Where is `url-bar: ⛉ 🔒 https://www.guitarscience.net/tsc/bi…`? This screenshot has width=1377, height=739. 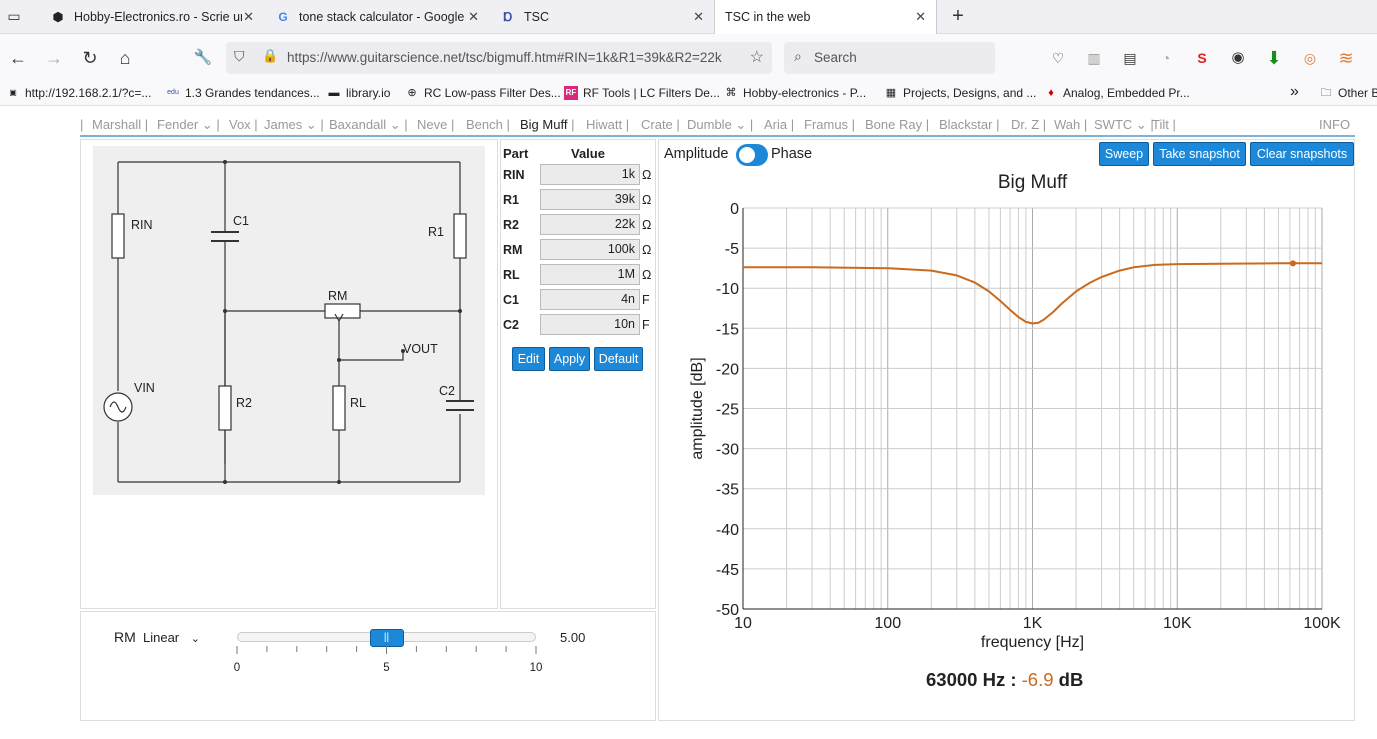 url-bar: ⛉ 🔒 https://www.guitarscience.net/tsc/bi… is located at coordinates (499, 58).